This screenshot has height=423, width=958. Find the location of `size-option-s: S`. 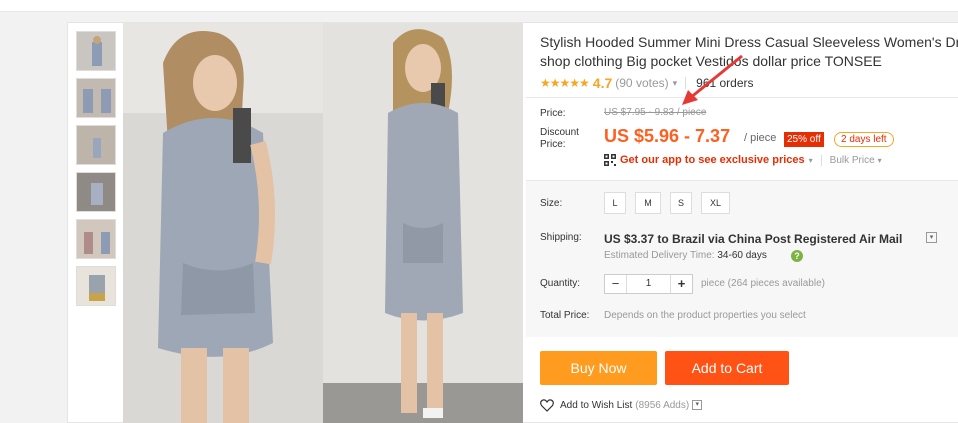

size-option-s: S is located at coordinates (681, 203).